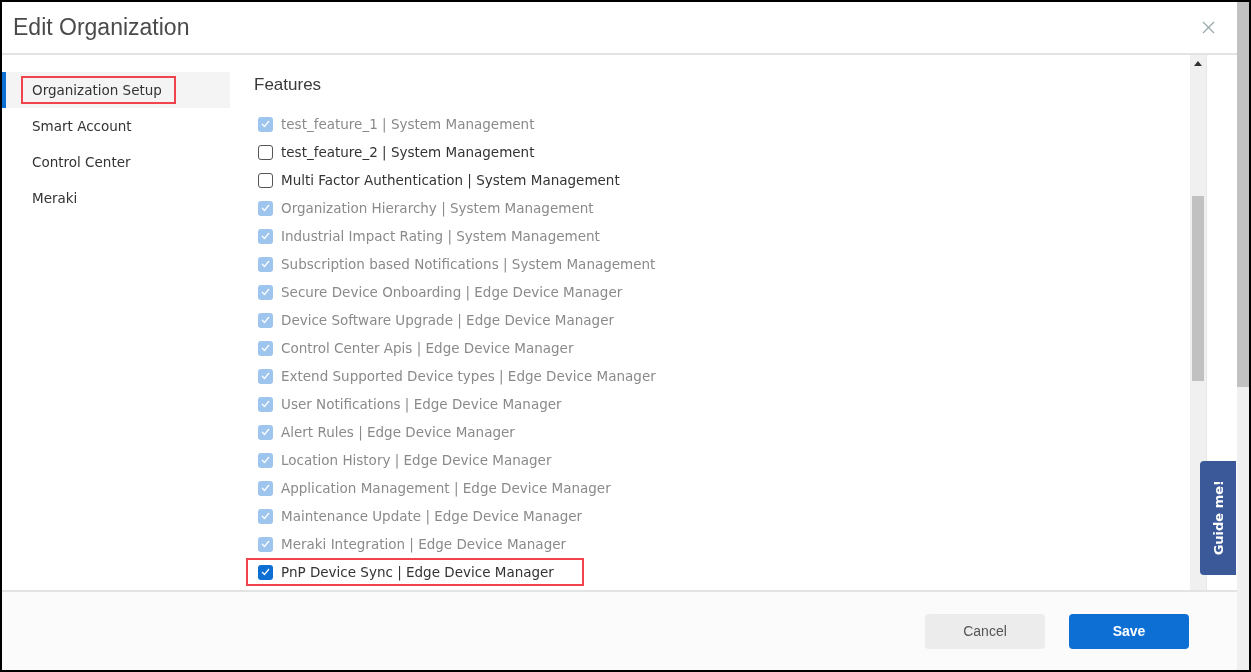  I want to click on sidebar-item: Smart Account, so click(116, 126).